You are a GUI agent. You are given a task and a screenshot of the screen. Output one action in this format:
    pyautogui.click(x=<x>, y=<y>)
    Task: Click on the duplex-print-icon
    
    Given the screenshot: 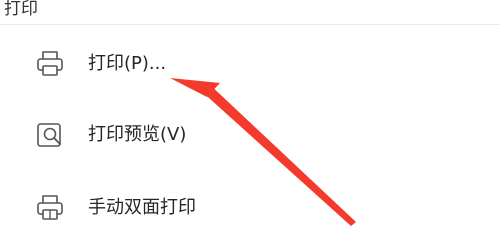 What is the action you would take?
    pyautogui.click(x=50, y=208)
    